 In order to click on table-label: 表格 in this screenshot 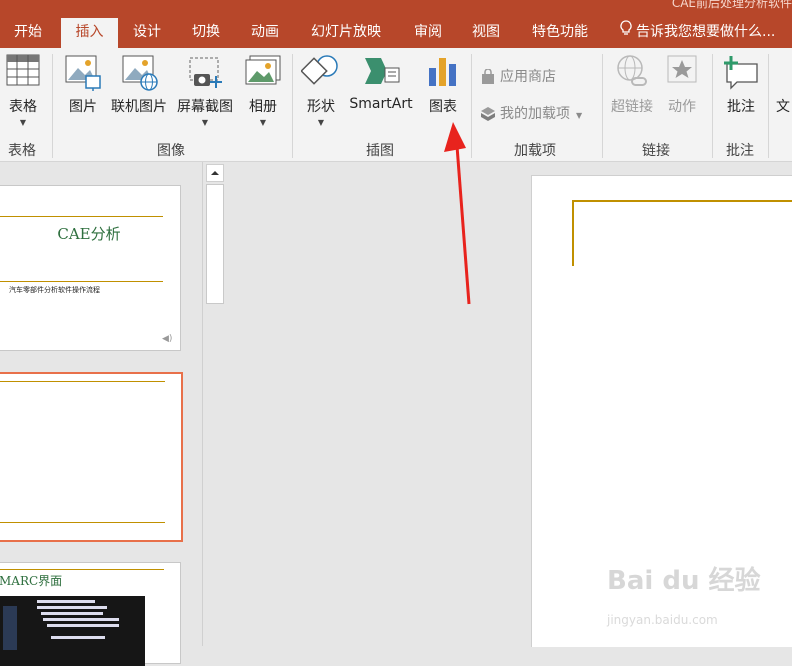, I will do `click(23, 107)`.